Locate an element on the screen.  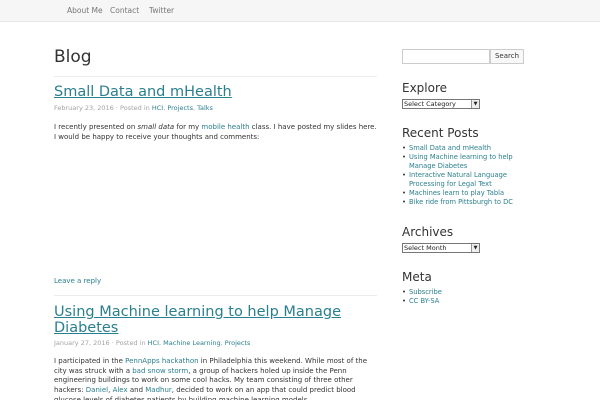
top-navbar: About Me Contact Twitter is located at coordinates (300, 11).